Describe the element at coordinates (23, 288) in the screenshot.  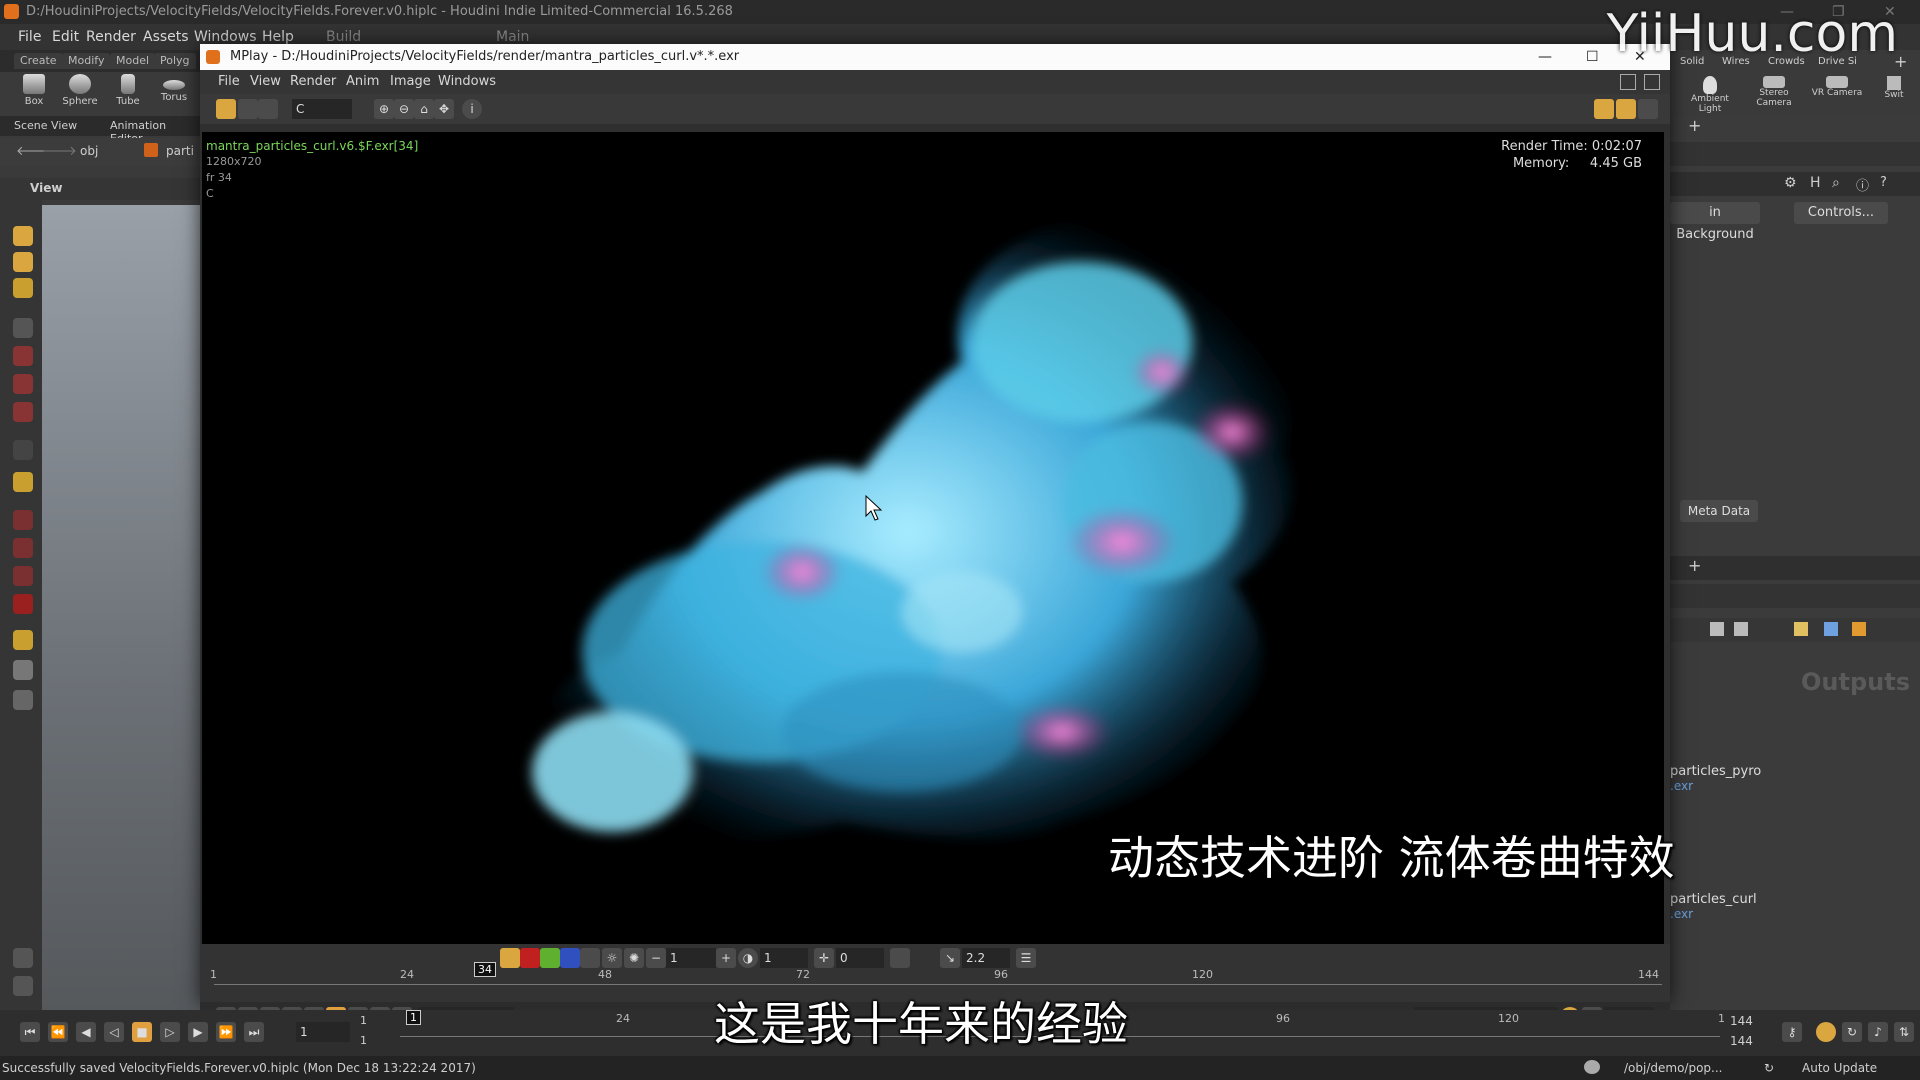
I see `view-tool-icon` at that location.